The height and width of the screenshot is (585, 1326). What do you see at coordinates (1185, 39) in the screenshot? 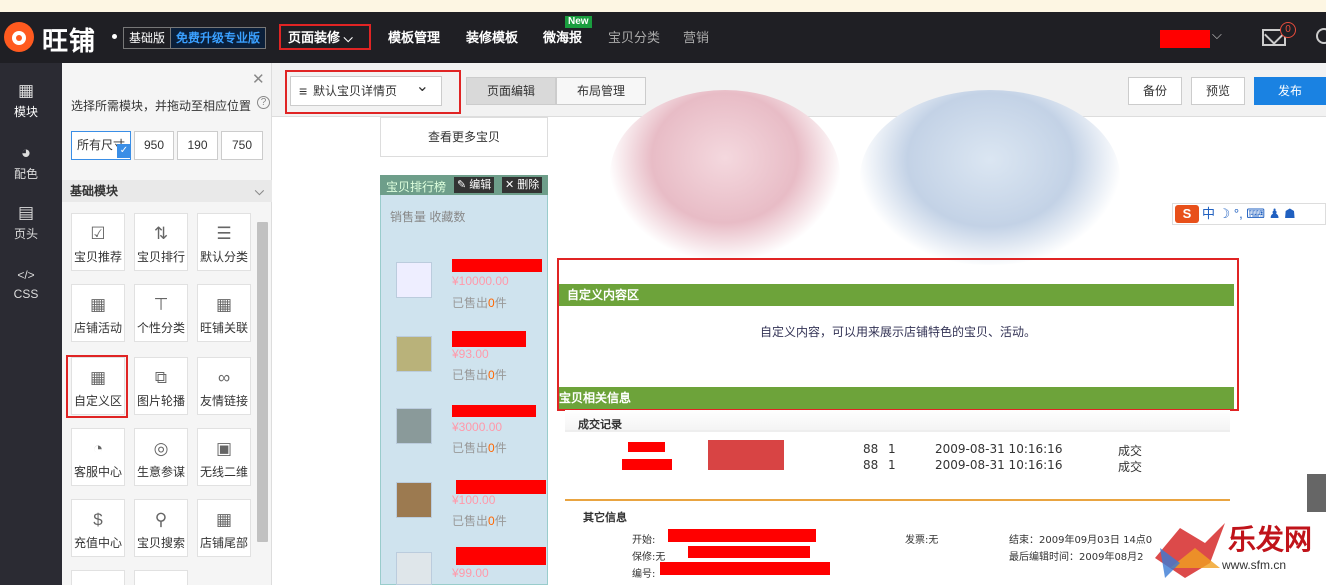
I see `redacted-username` at bounding box center [1185, 39].